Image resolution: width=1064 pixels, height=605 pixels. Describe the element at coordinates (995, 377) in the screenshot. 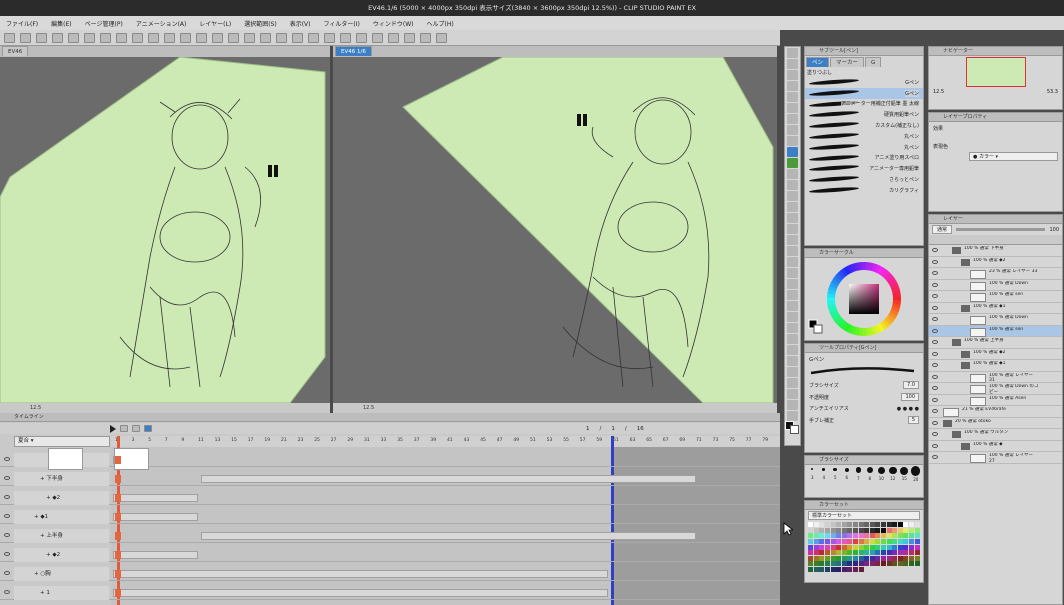

I see `layer-row: 100 % 通常 レイヤー 31` at that location.